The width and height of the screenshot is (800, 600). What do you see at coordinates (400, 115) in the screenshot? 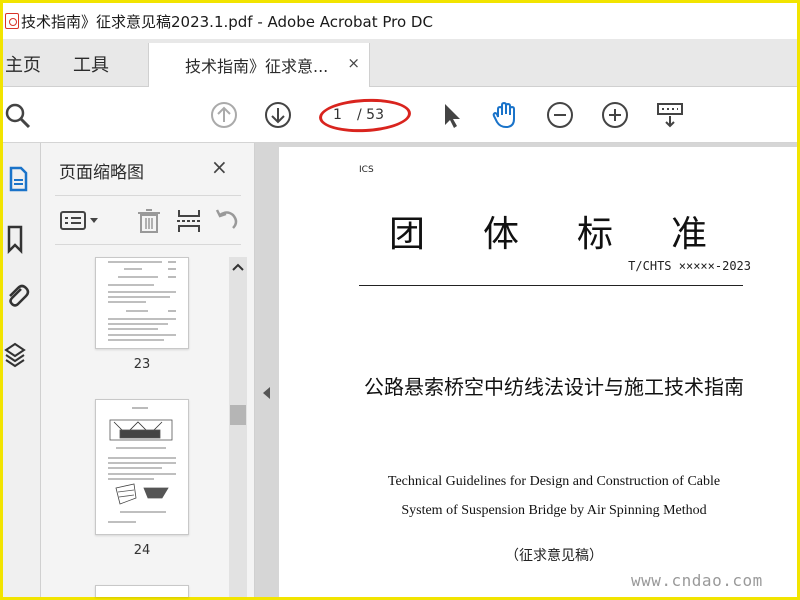
I see `main-toolbar: 1 / 53` at bounding box center [400, 115].